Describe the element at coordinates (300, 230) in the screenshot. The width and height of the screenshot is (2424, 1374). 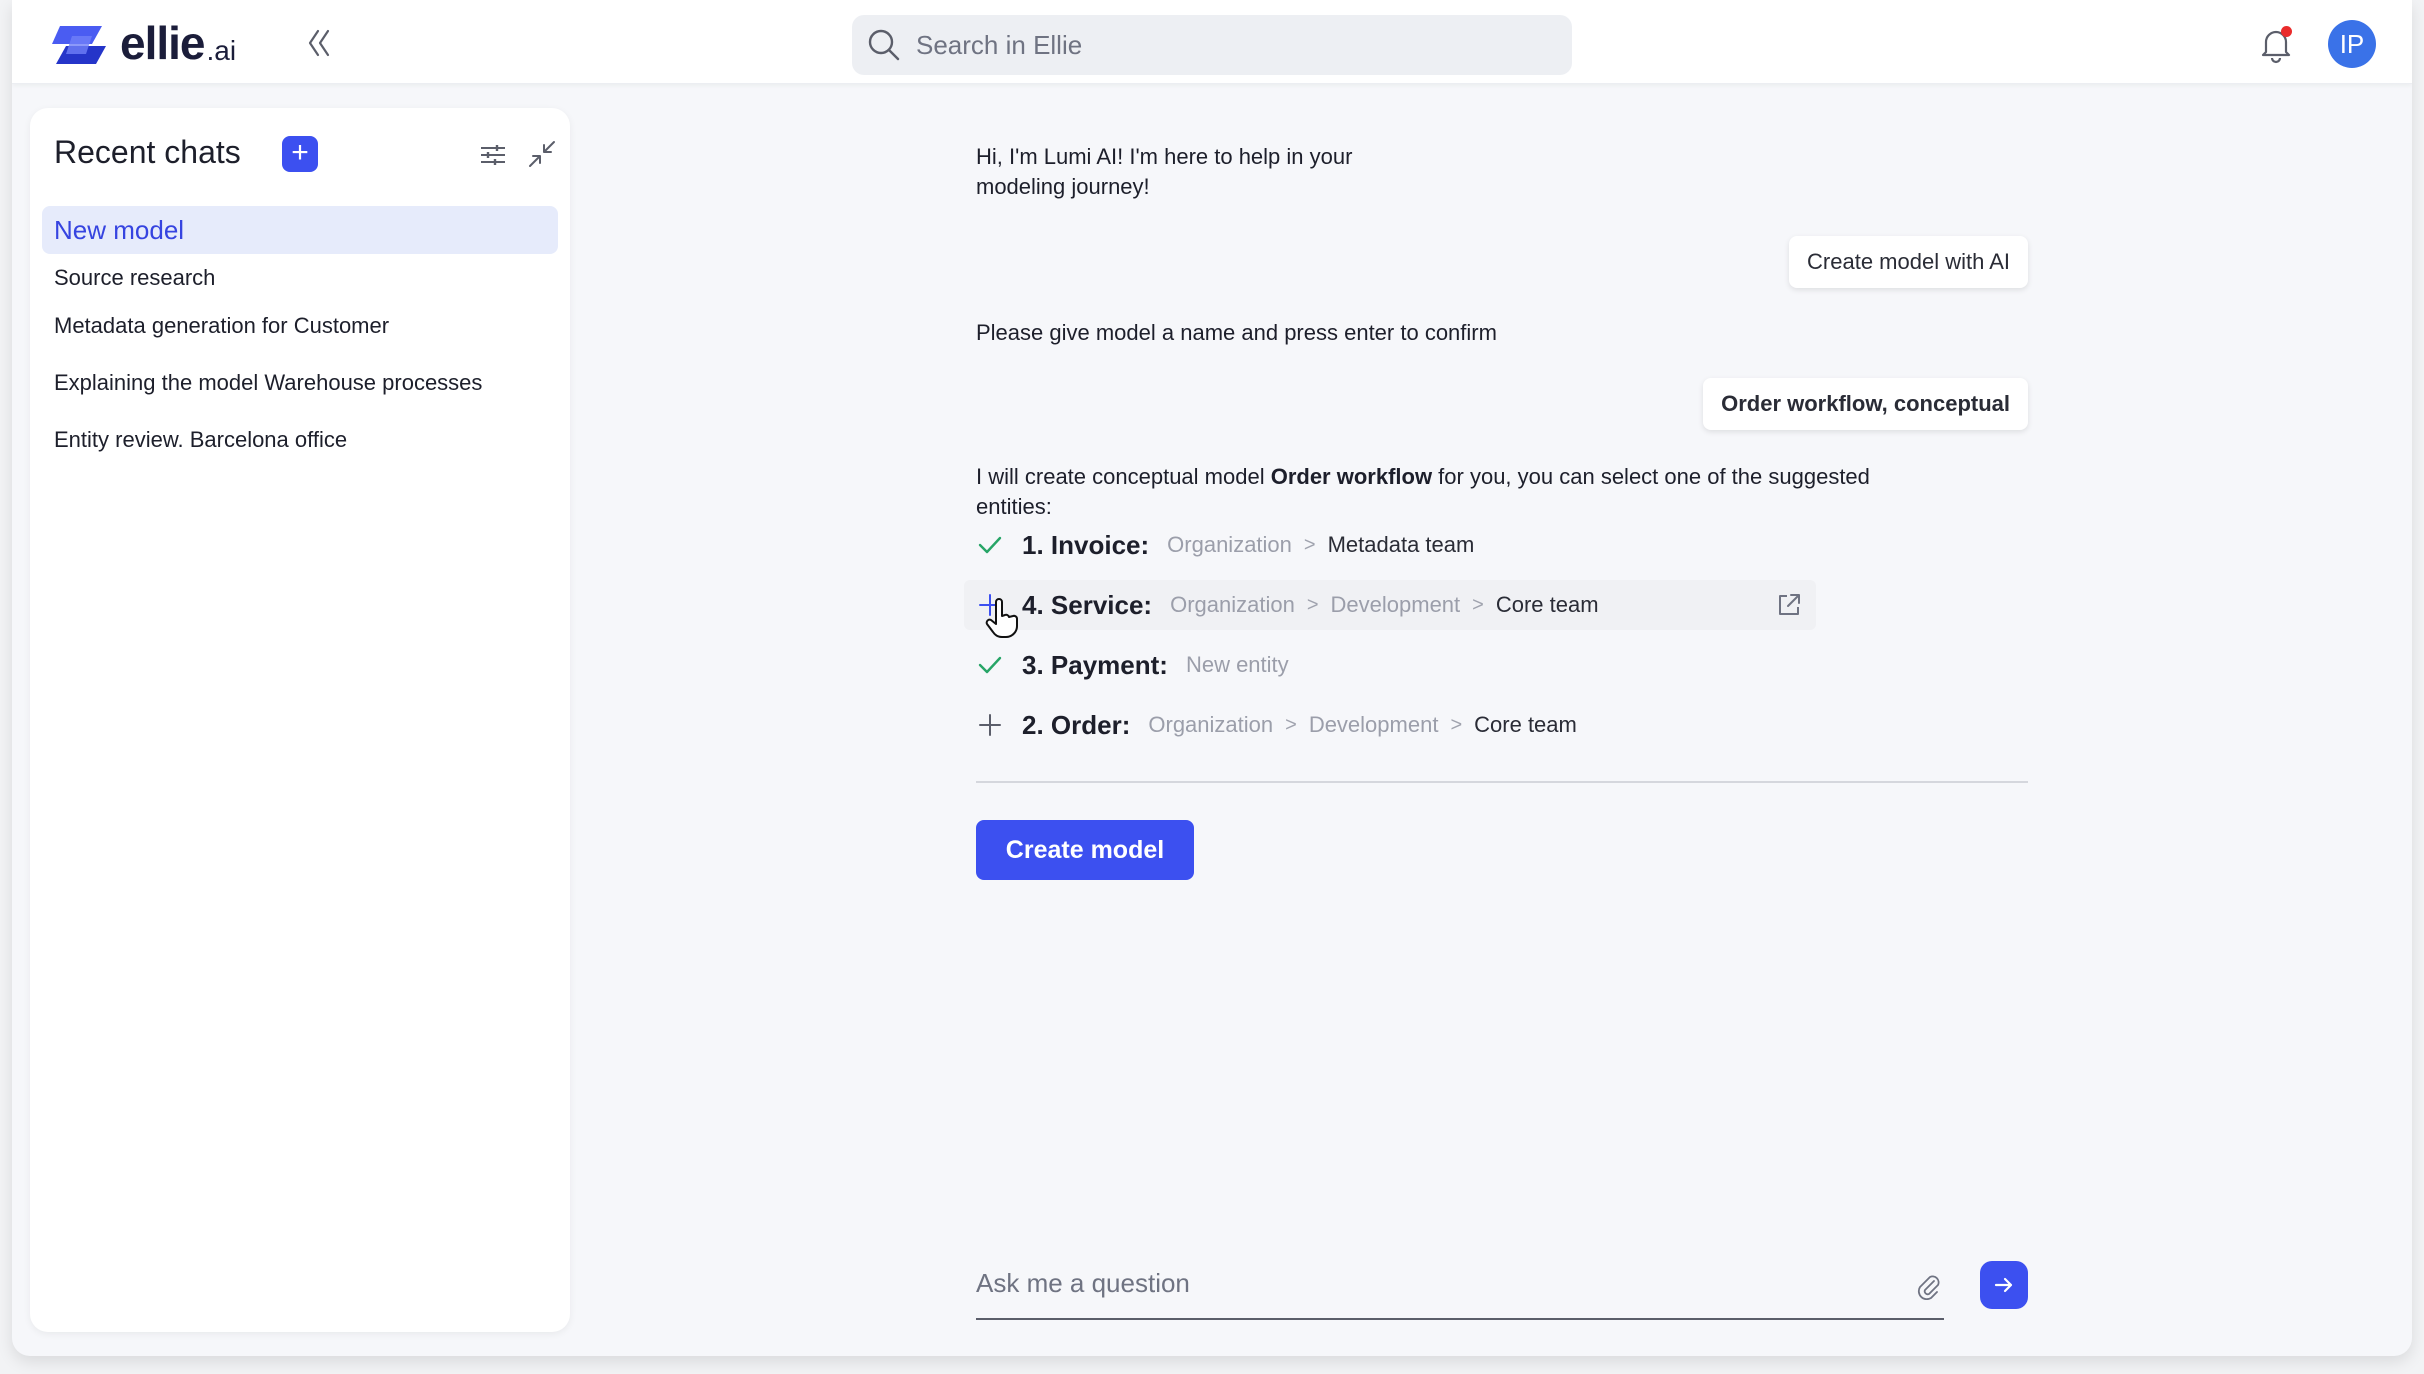
I see `chat-item-new-model: New model` at that location.